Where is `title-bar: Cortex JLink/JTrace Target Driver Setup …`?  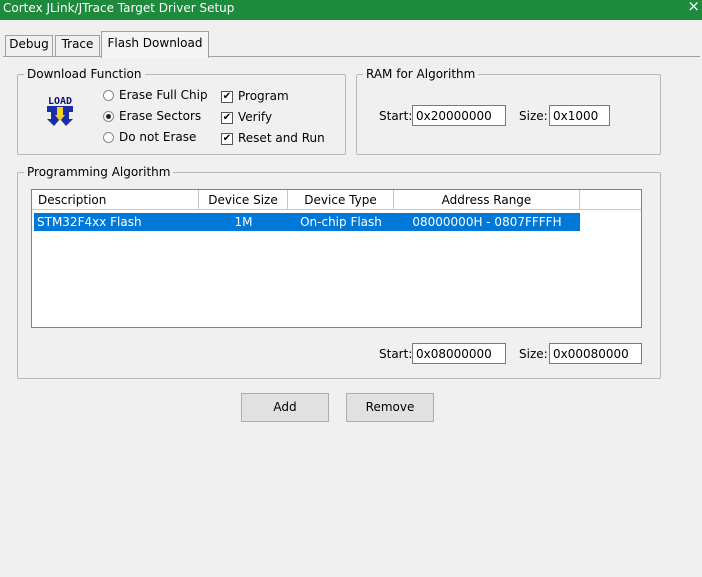
title-bar: Cortex JLink/JTrace Target Driver Setup … is located at coordinates (351, 10).